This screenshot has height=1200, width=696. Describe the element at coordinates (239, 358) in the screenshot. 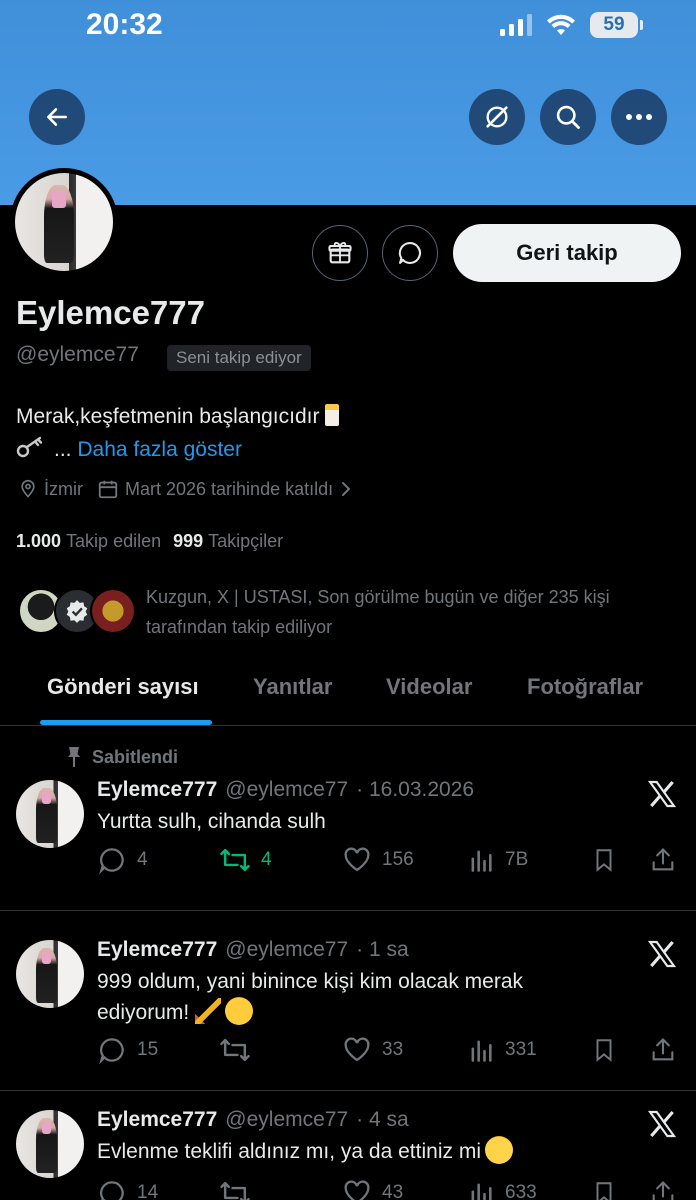

I see `follows-you-badge: Seni takip ediyor` at that location.